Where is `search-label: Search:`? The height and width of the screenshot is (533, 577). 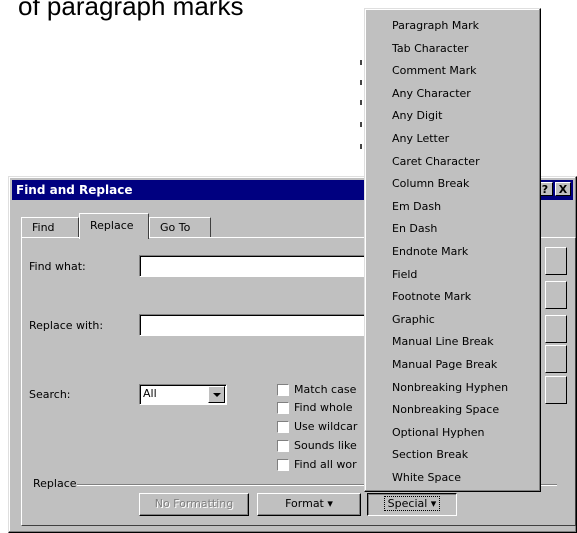
search-label: Search: is located at coordinates (50, 394).